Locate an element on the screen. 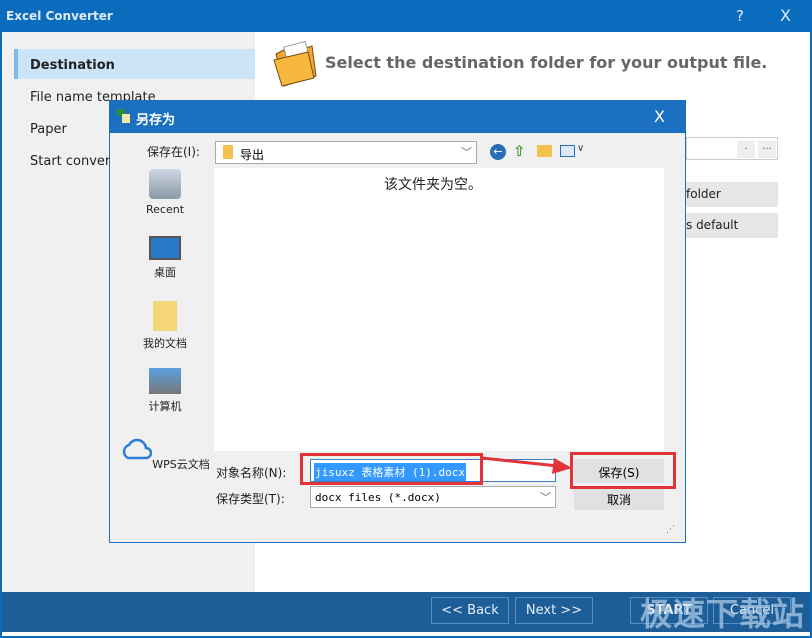 This screenshot has height=638, width=812. arrow-annotation-icon is located at coordinates (526, 465).